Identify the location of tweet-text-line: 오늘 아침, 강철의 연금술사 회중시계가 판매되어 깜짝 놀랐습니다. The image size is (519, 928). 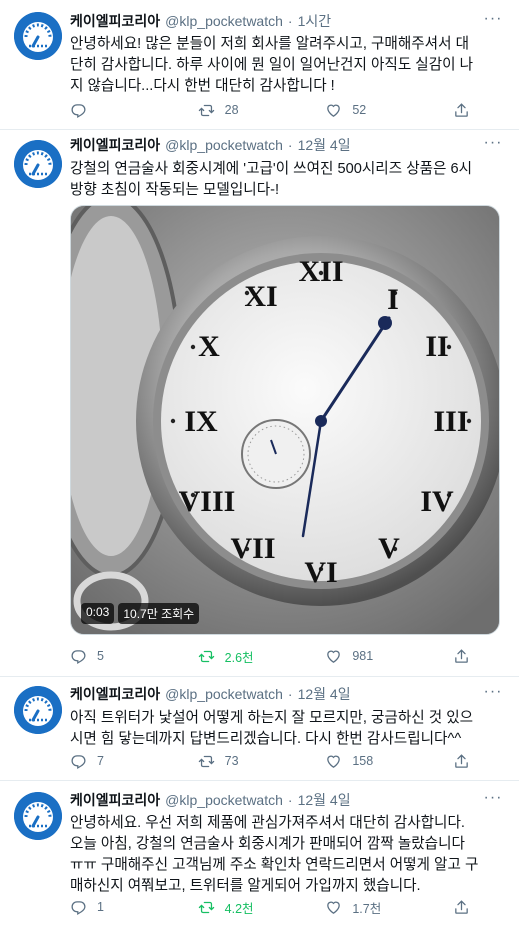
(267, 844).